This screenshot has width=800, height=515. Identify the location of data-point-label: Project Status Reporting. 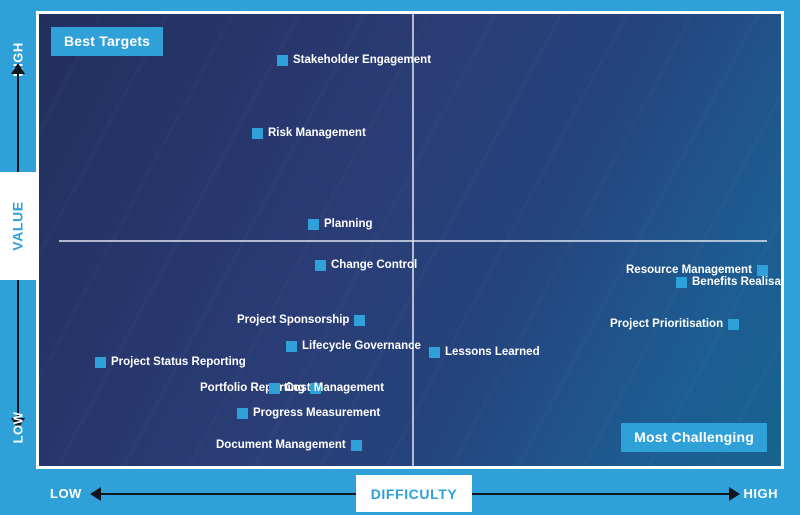
(178, 362).